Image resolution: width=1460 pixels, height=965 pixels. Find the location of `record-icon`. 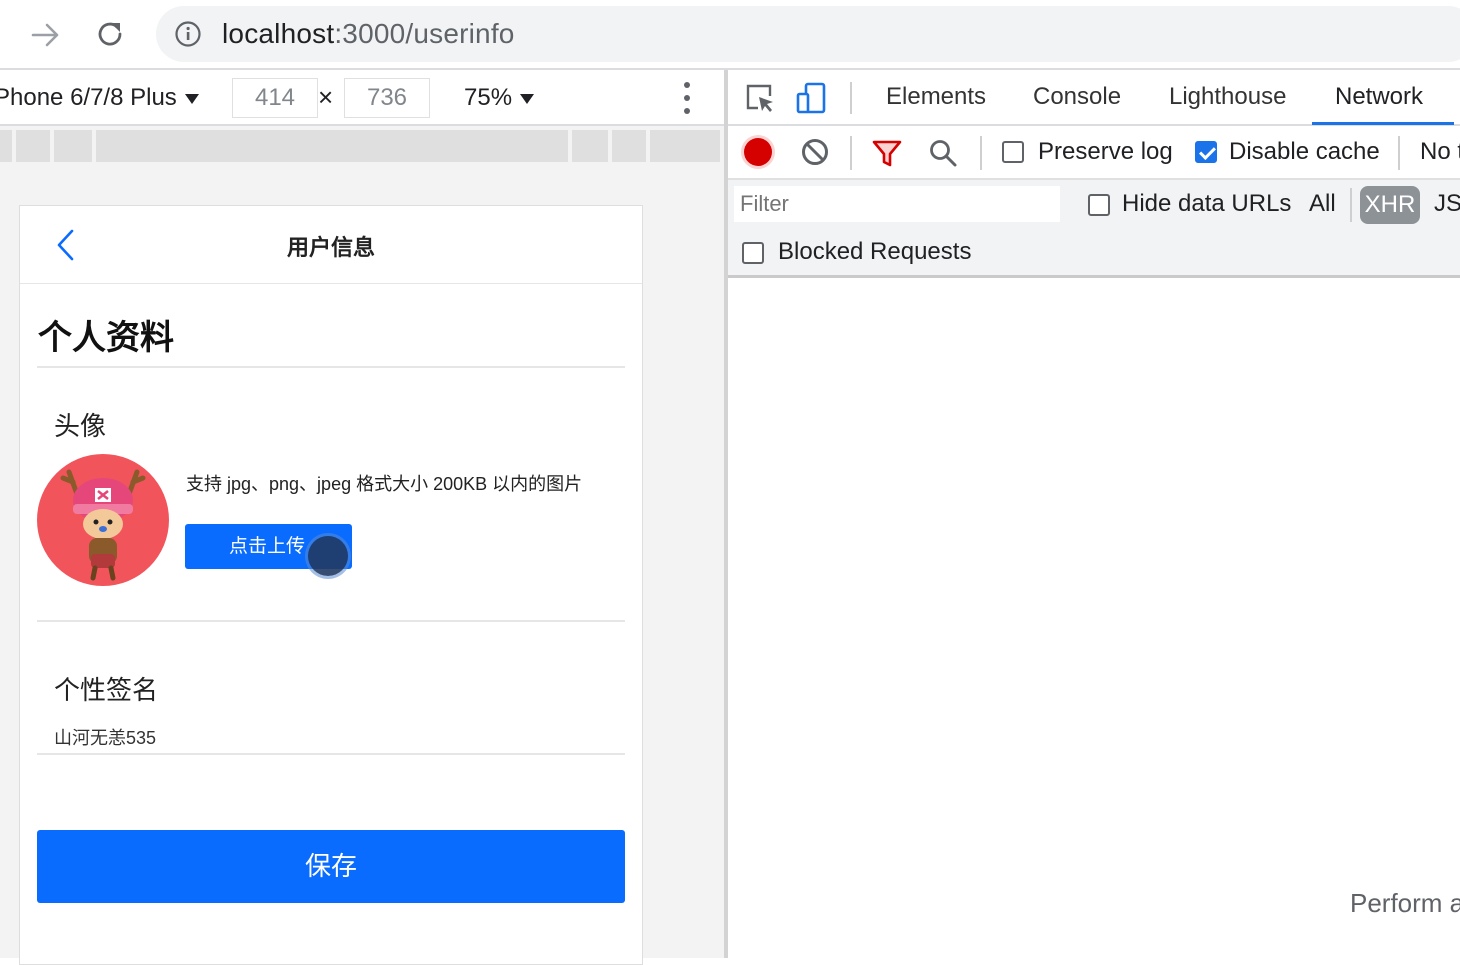

record-icon is located at coordinates (758, 152).